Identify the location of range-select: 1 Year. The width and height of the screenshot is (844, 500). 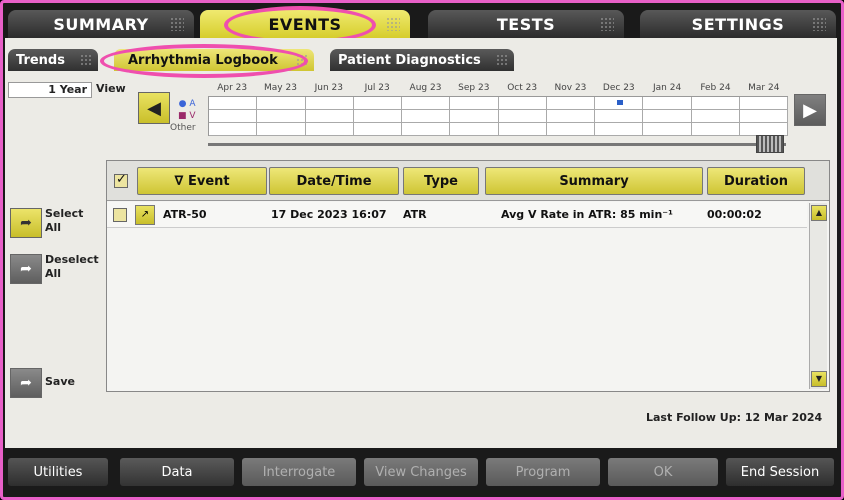
(50, 90).